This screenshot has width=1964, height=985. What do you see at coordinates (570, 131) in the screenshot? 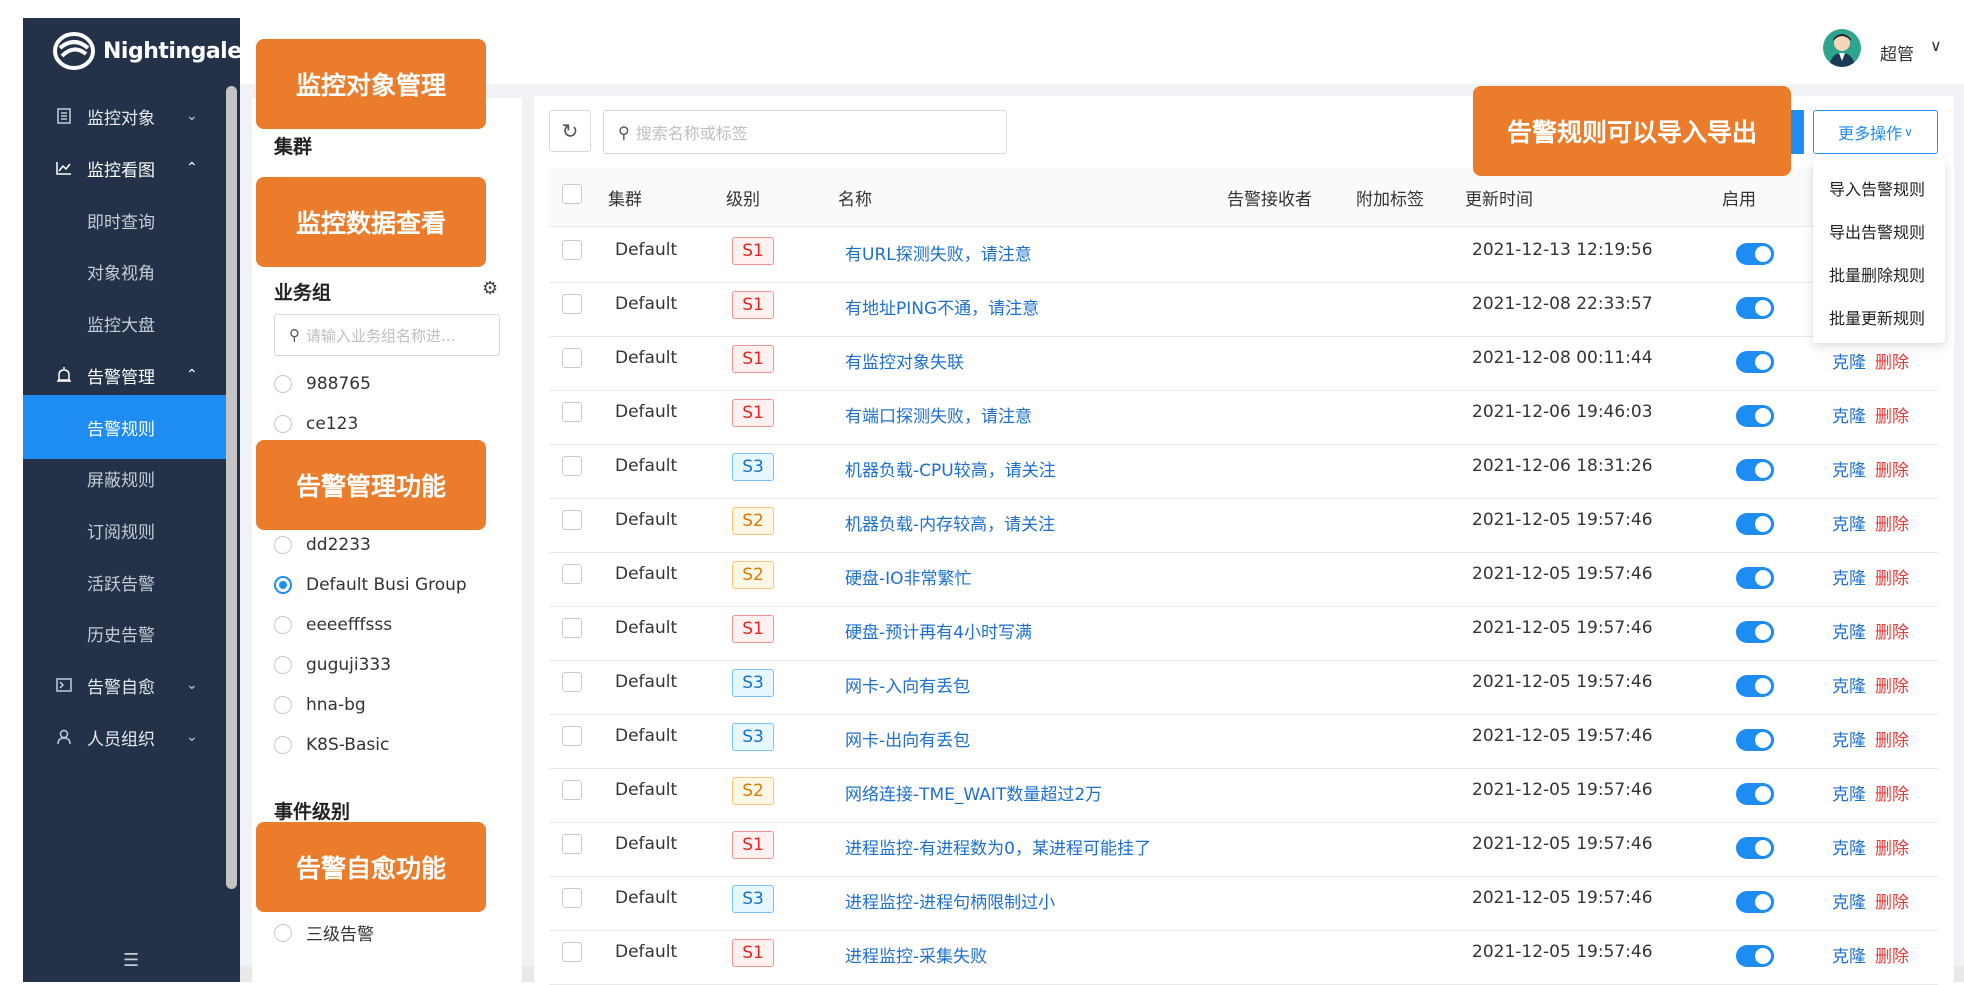
I see `refresh-button: ↻` at bounding box center [570, 131].